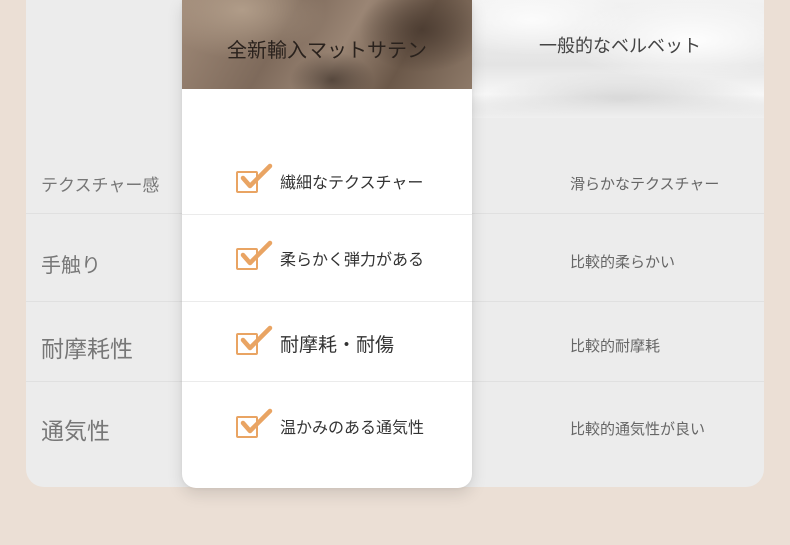 The image size is (790, 545). What do you see at coordinates (620, 46) in the screenshot?
I see `velvet-column-title: 一般的なベルベット` at bounding box center [620, 46].